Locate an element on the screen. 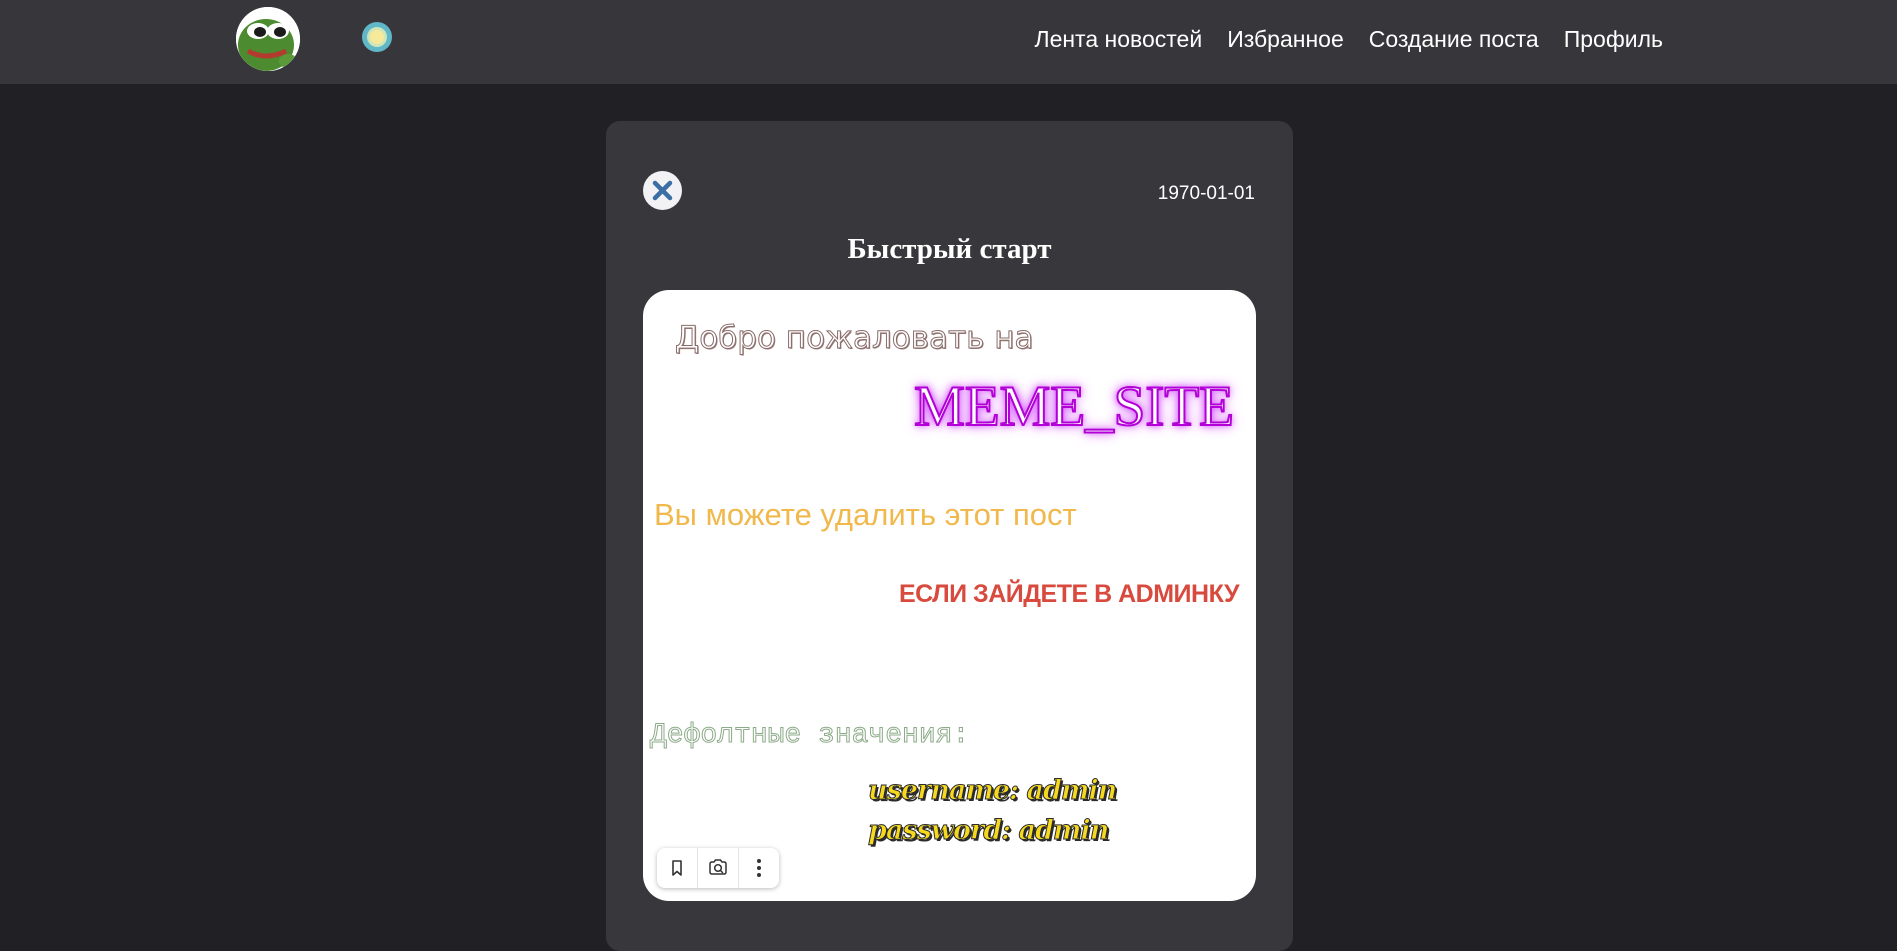 This screenshot has width=1897, height=951. meme-defaults-label: Дефолтные значения: is located at coordinates (809, 736).